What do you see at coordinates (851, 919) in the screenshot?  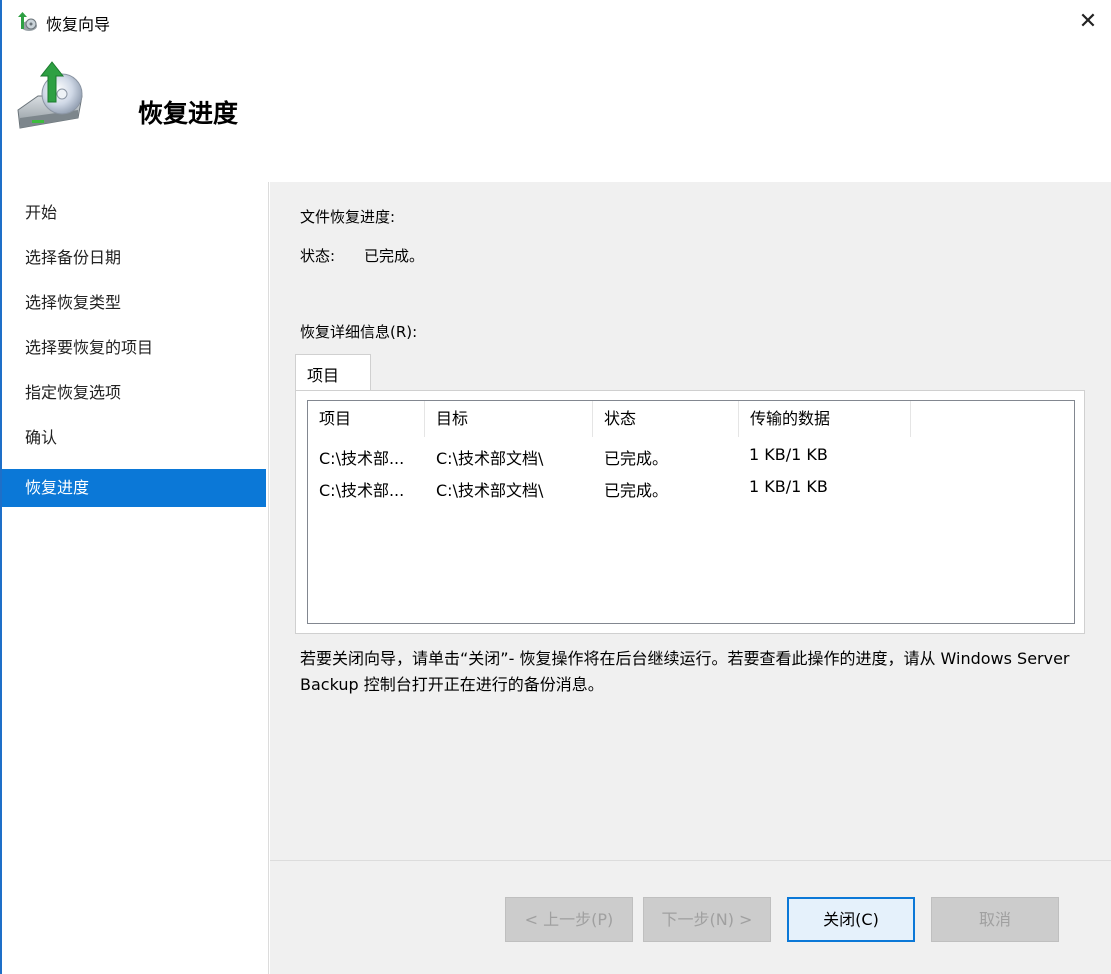 I see `close-button: 关闭(C)` at bounding box center [851, 919].